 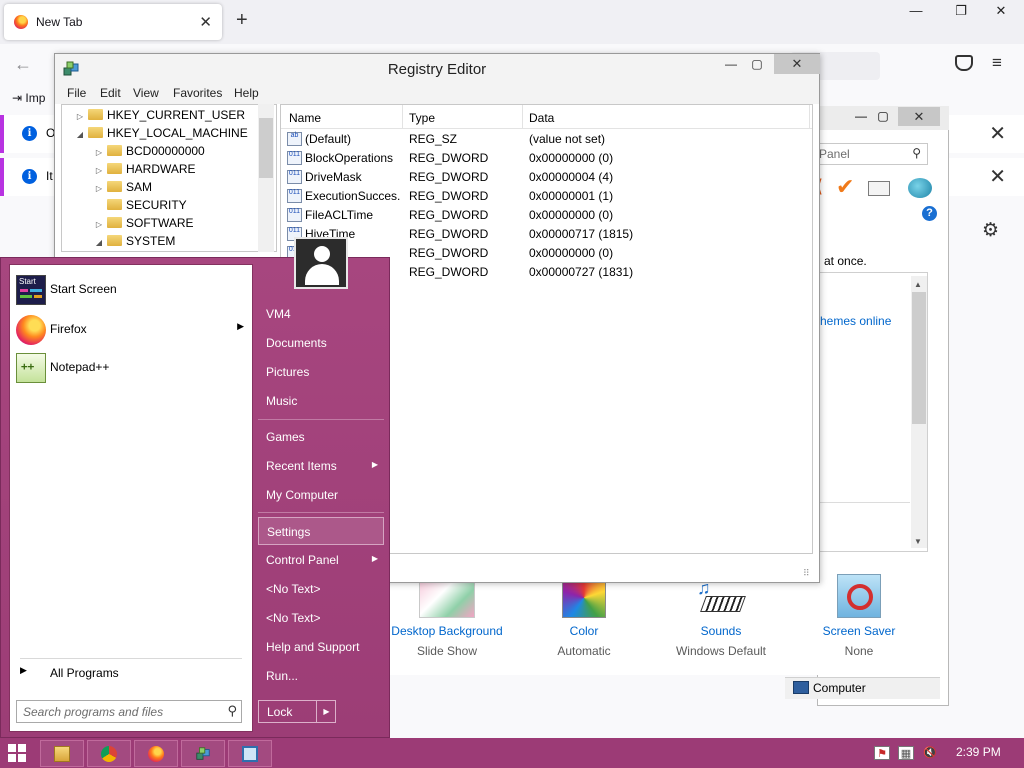 I want to click on pocket-icon, so click(x=964, y=63).